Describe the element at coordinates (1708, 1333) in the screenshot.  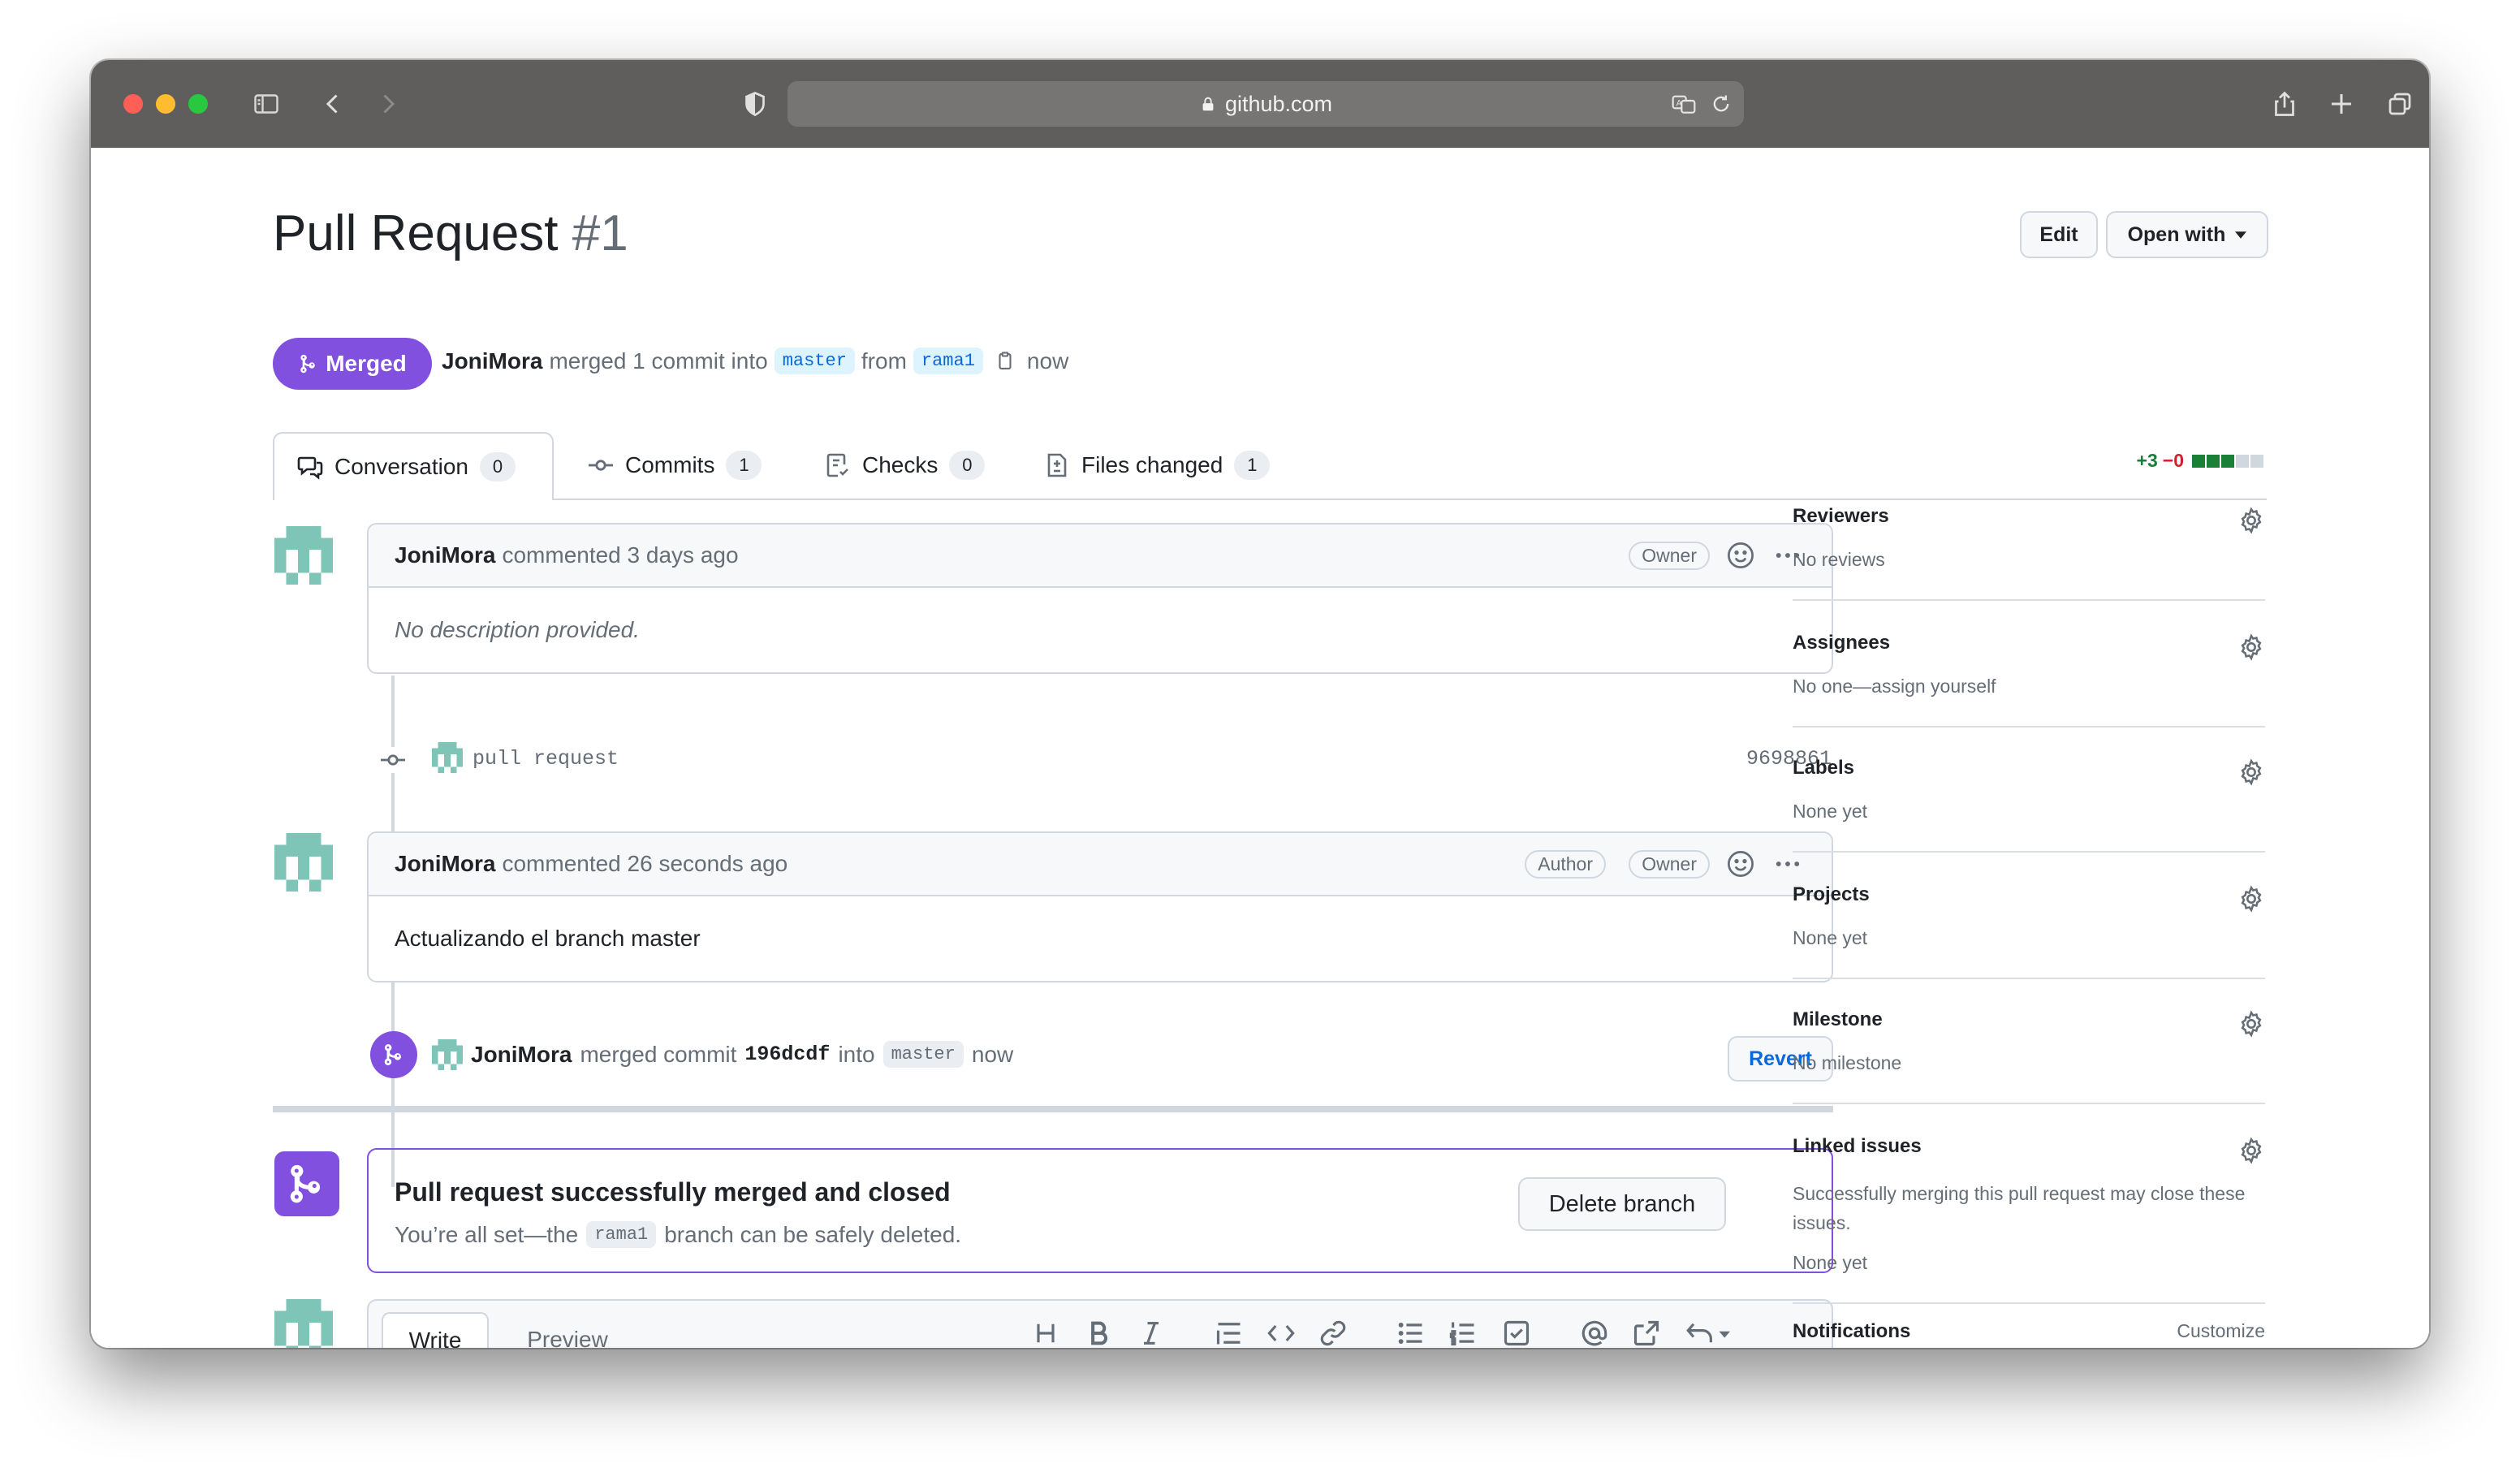
I see `undo-icon` at that location.